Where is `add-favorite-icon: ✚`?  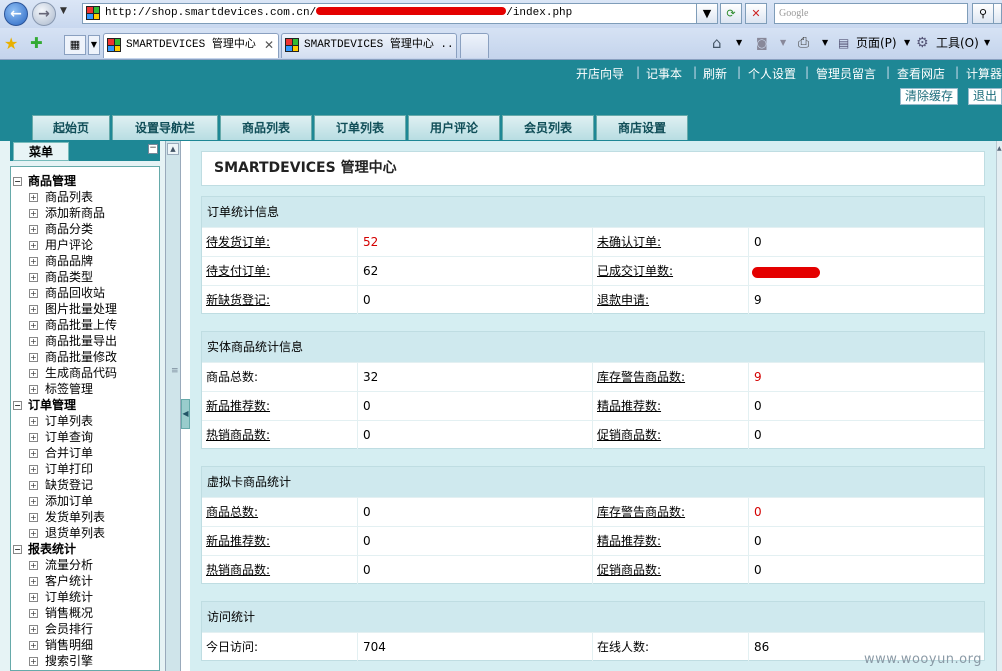 add-favorite-icon: ✚ is located at coordinates (36, 43).